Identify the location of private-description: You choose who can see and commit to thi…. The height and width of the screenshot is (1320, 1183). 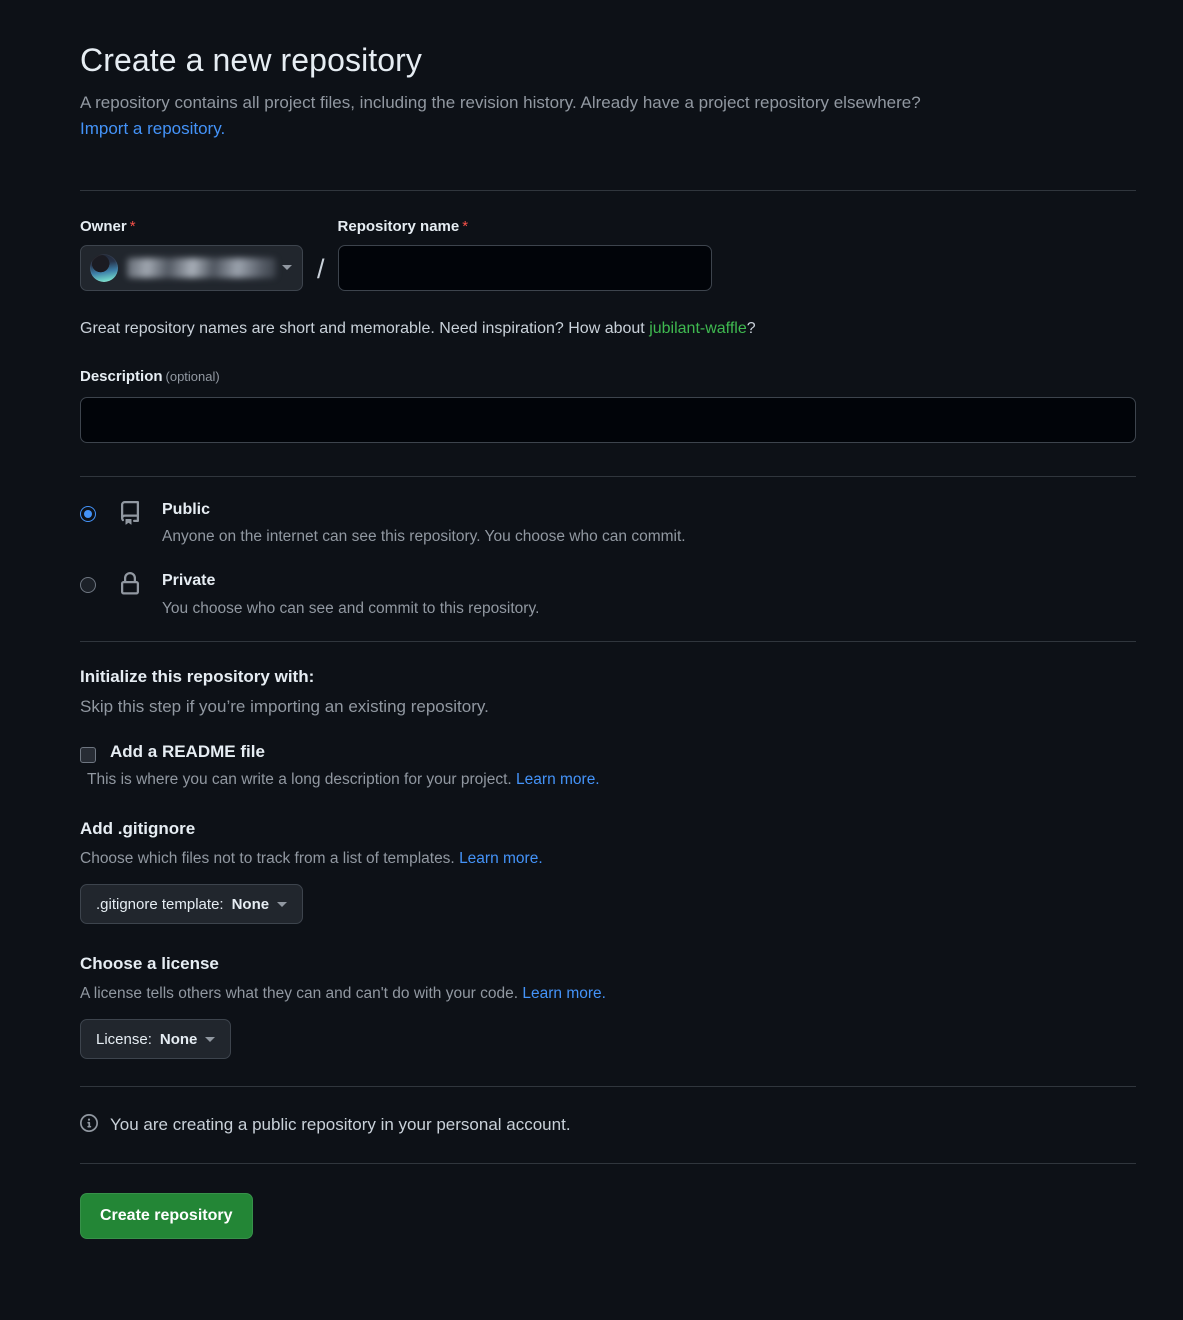
(351, 608).